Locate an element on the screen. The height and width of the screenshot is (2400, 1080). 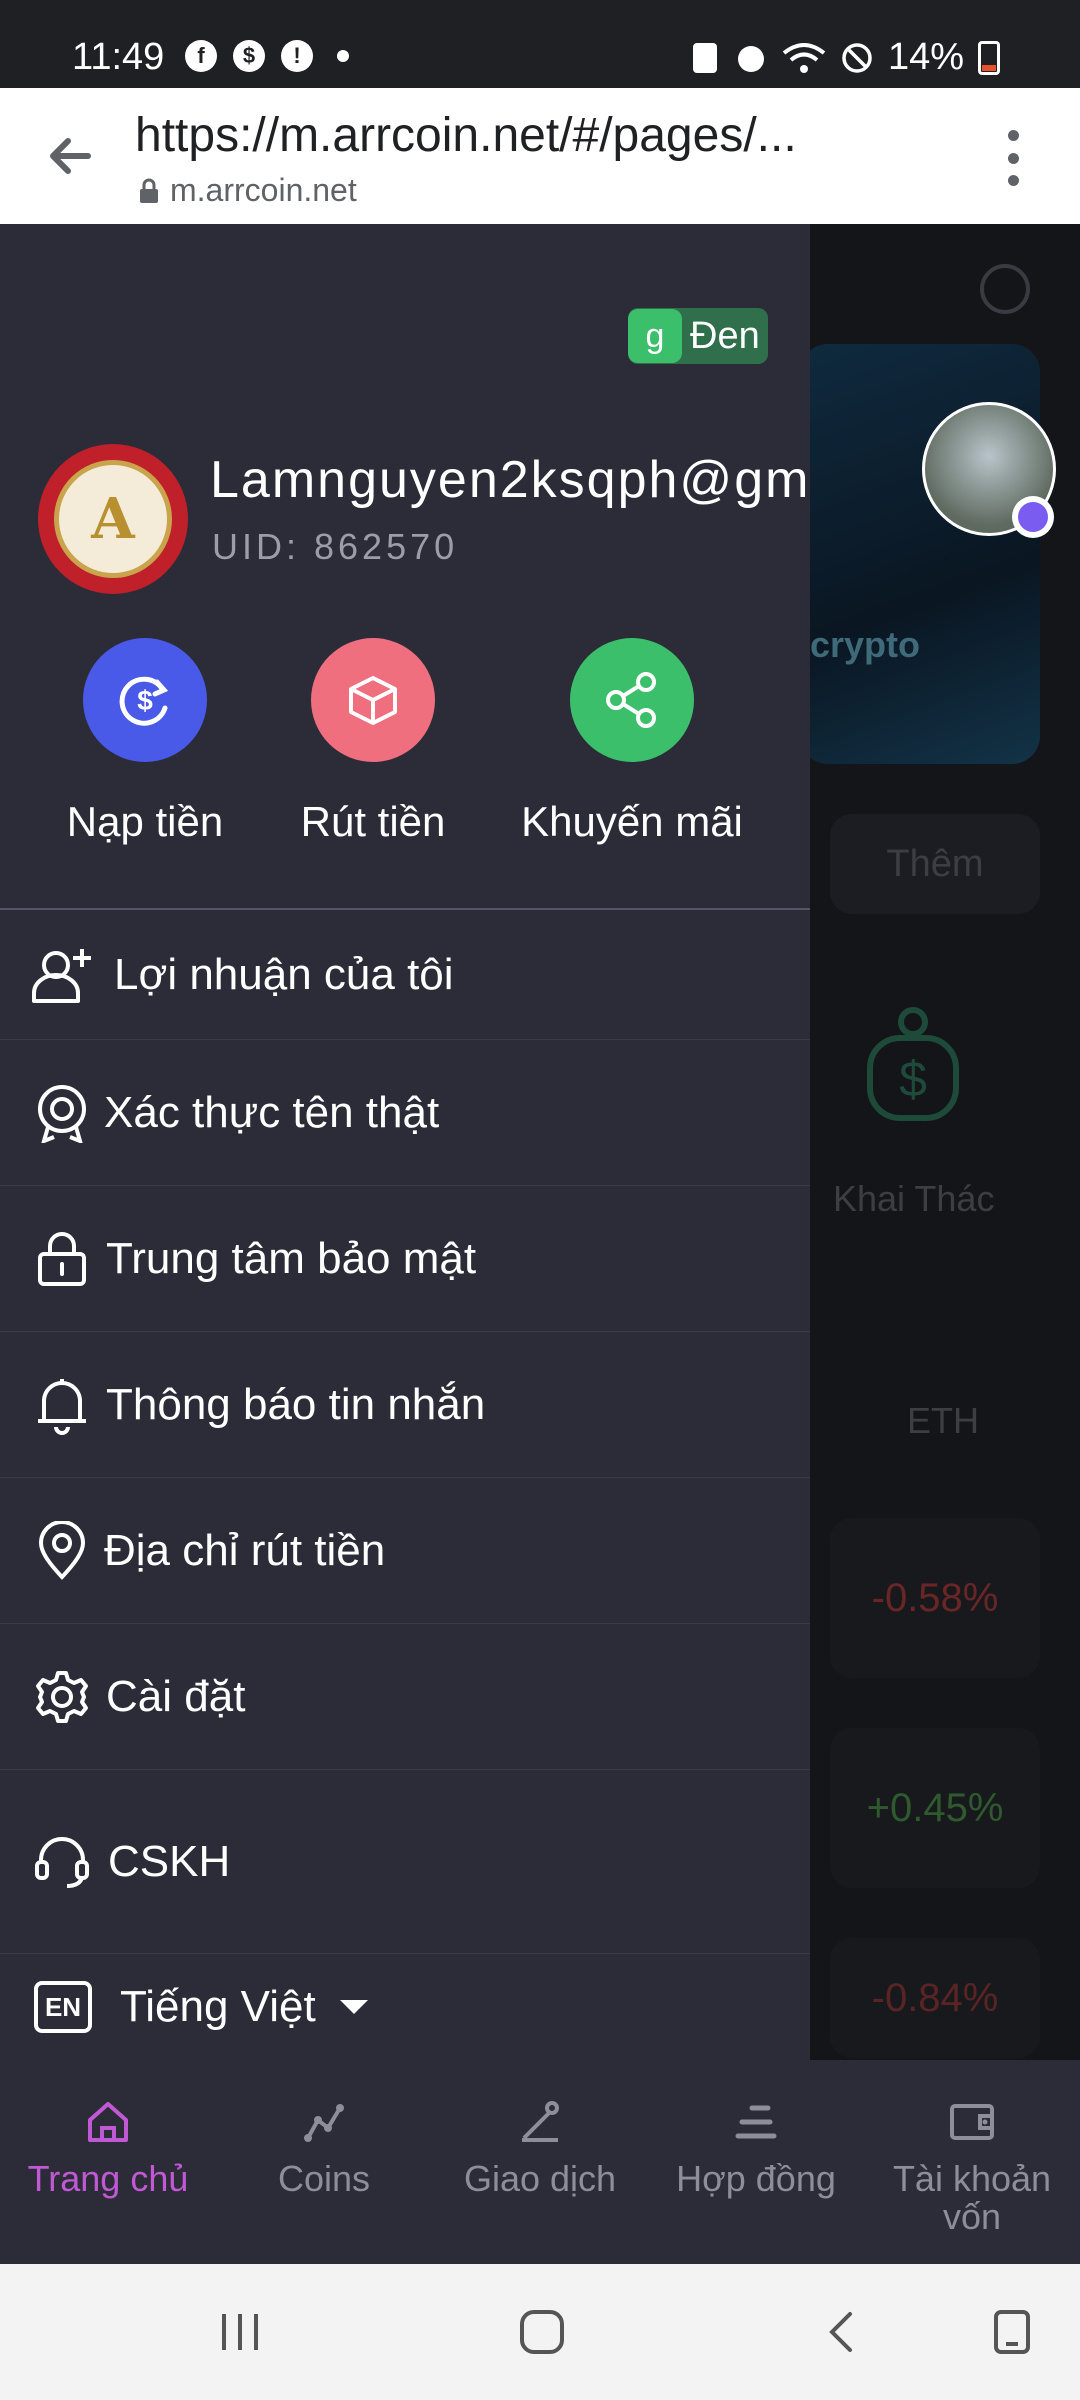
search-icon is located at coordinates (1005, 289).